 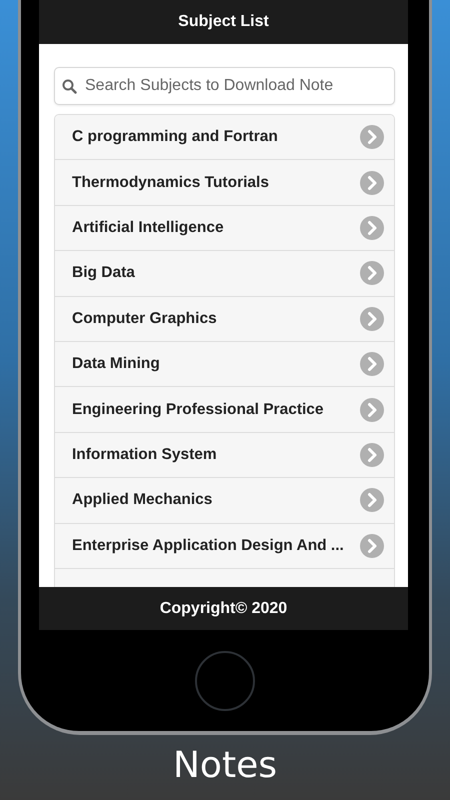 I want to click on subject-item: Big Data, so click(x=224, y=274).